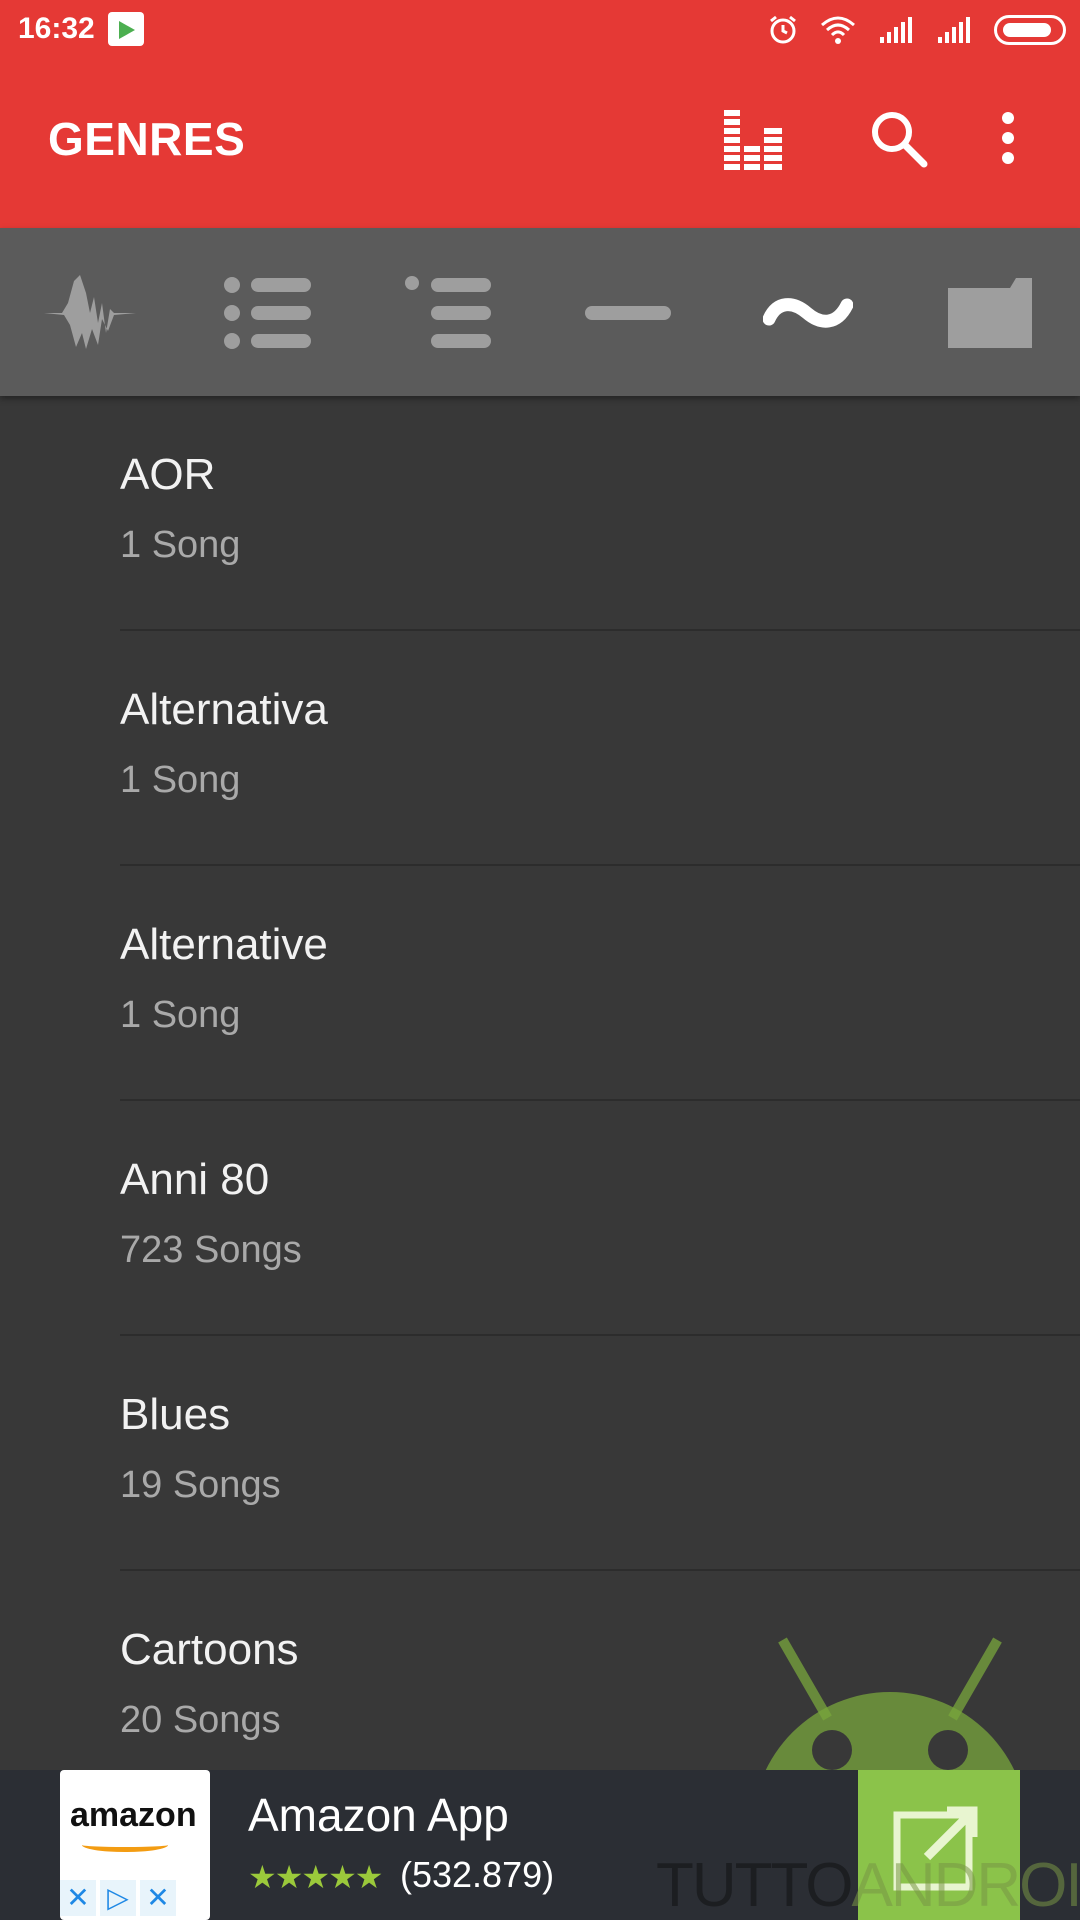 This screenshot has height=1920, width=1080. I want to click on more-options-button, so click(1008, 138).